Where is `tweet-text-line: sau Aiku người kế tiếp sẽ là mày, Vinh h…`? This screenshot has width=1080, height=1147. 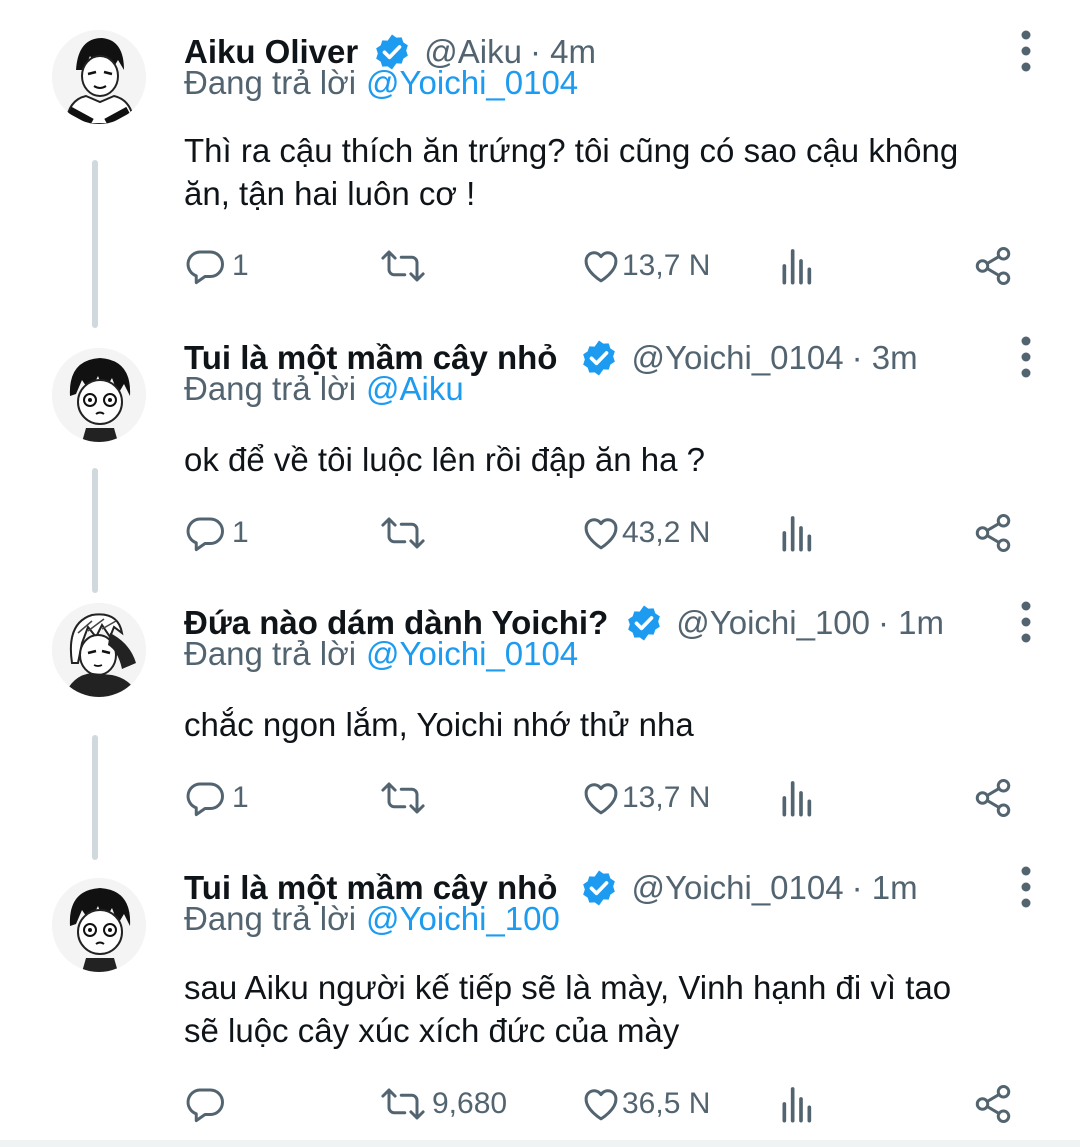
tweet-text-line: sau Aiku người kế tiếp sẽ là mày, Vinh h… is located at coordinates (568, 987).